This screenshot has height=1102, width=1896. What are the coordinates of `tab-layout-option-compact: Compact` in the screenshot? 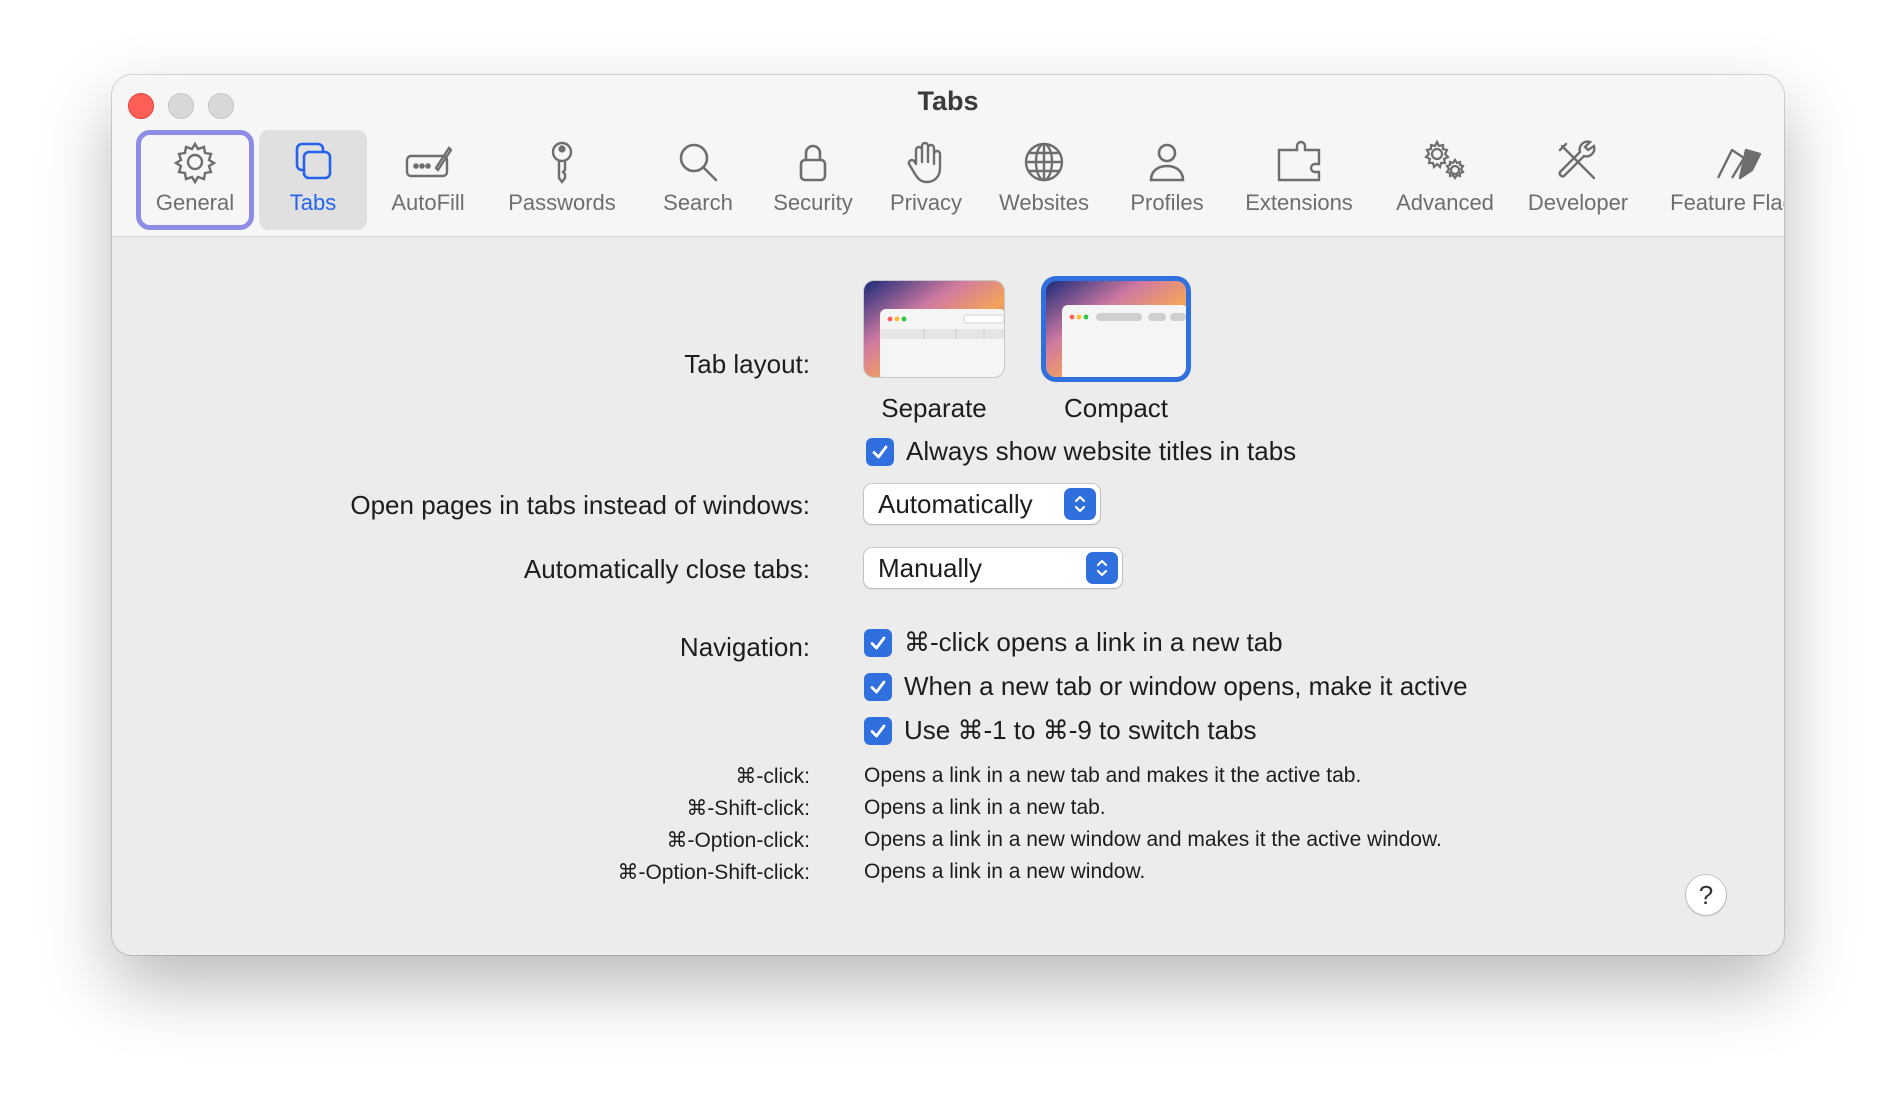 It's located at (1116, 352).